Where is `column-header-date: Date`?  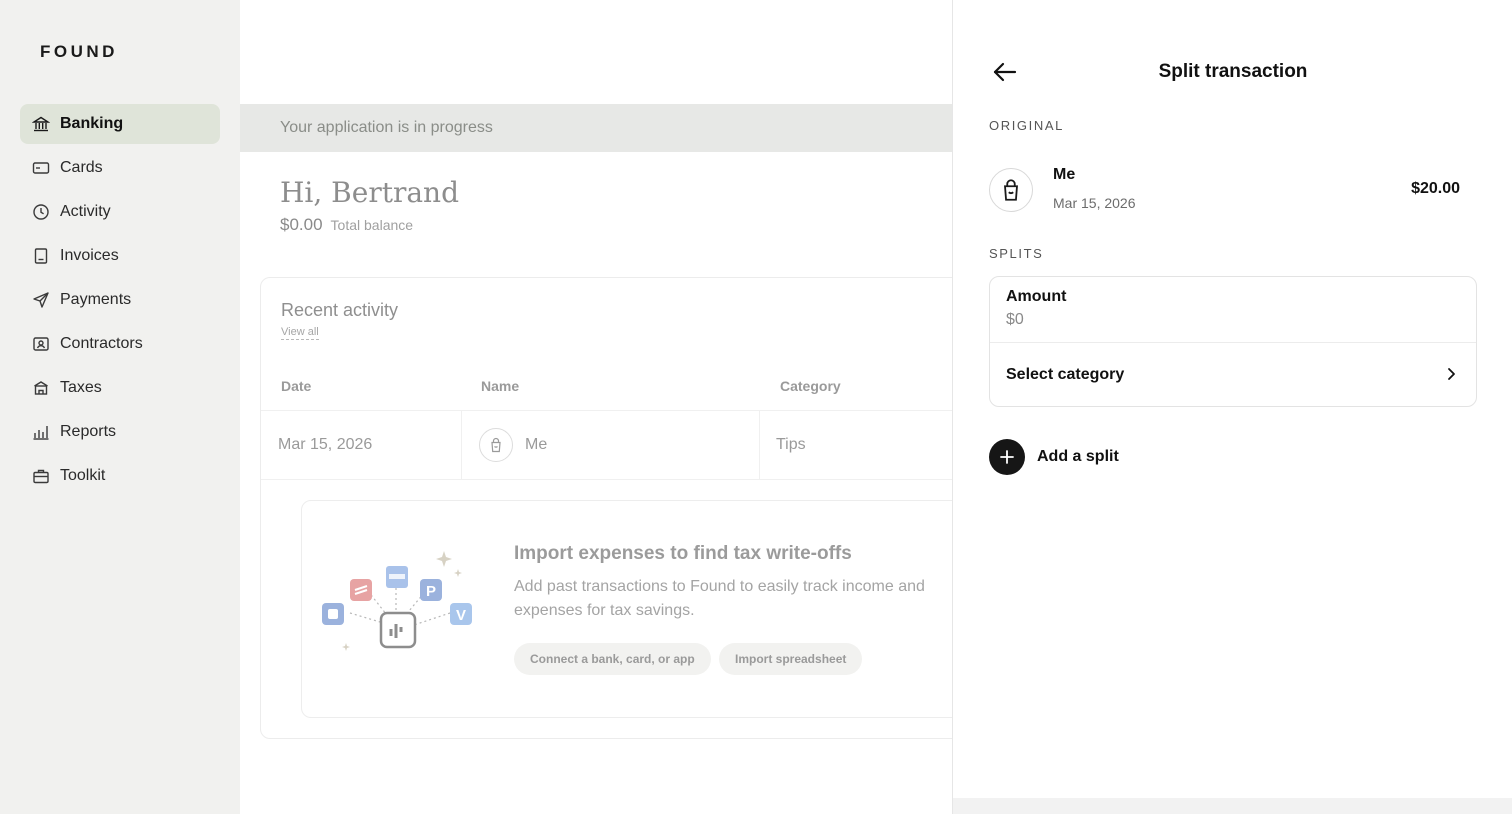
column-header-date: Date is located at coordinates (296, 386).